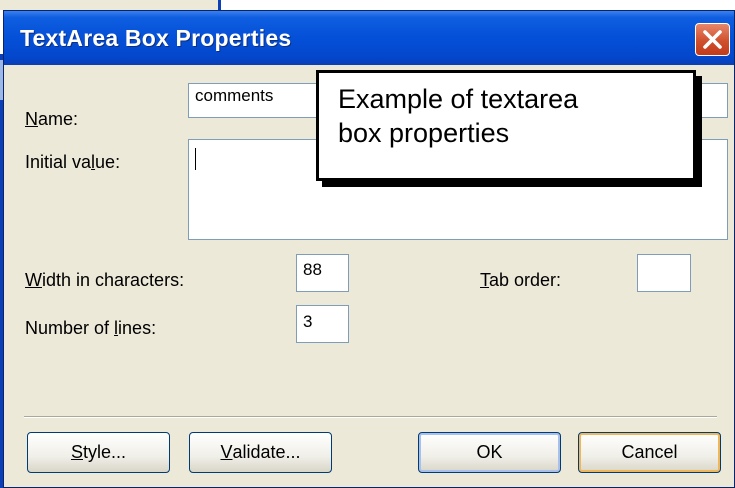  I want to click on cancel-button: Cancel, so click(649, 452).